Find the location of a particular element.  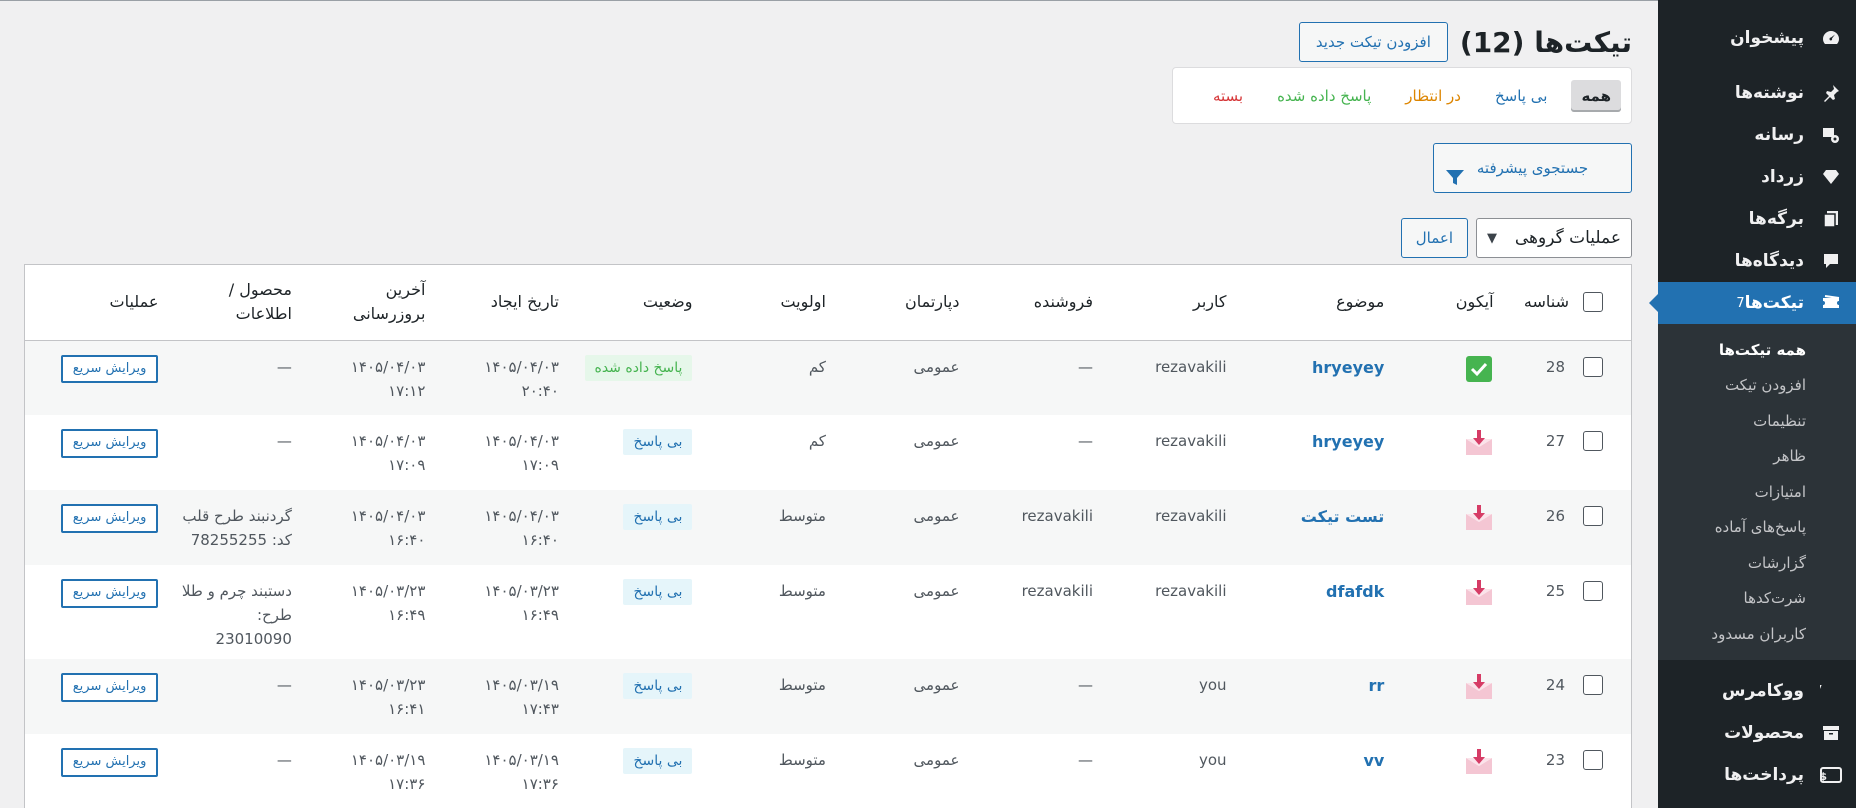

sidebar-item-pin: نوشته‌ها is located at coordinates (1757, 93).